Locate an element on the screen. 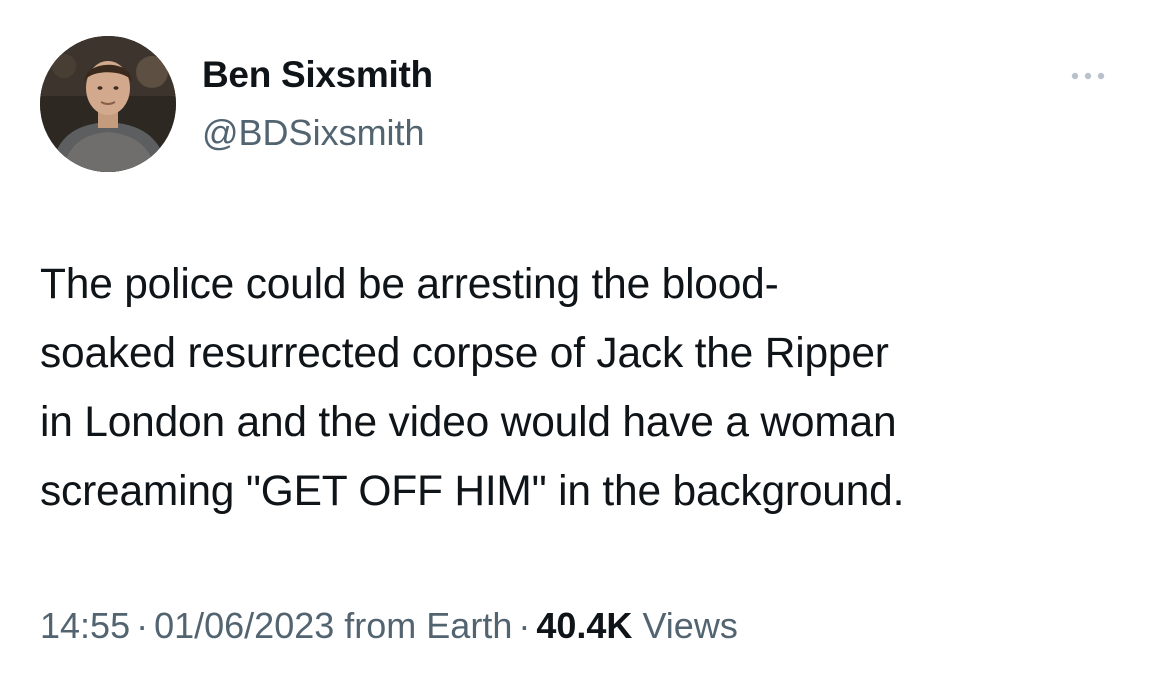 This screenshot has width=1151, height=680. tweet-date: 01/06/2023 is located at coordinates (244, 625).